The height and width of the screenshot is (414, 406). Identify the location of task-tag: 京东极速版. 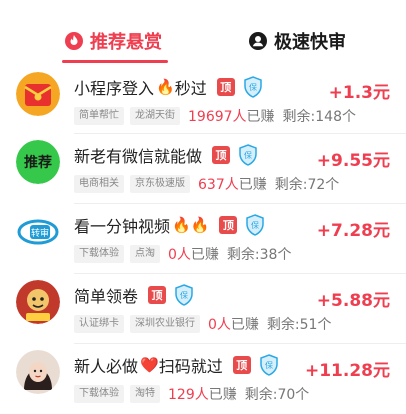
(160, 184).